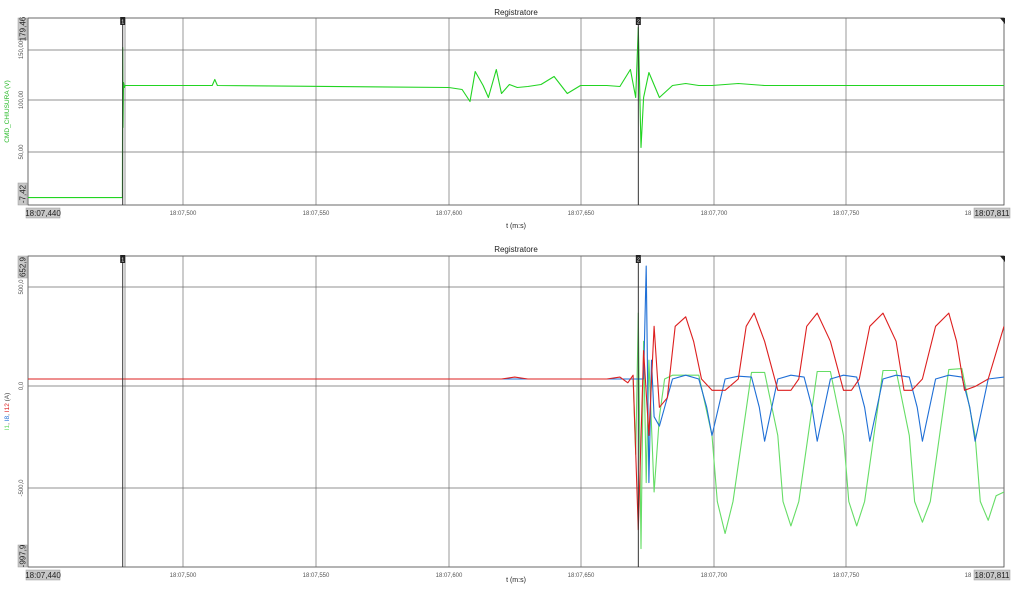  What do you see at coordinates (23, 266) in the screenshot?
I see `y-max-label: 652,9` at bounding box center [23, 266].